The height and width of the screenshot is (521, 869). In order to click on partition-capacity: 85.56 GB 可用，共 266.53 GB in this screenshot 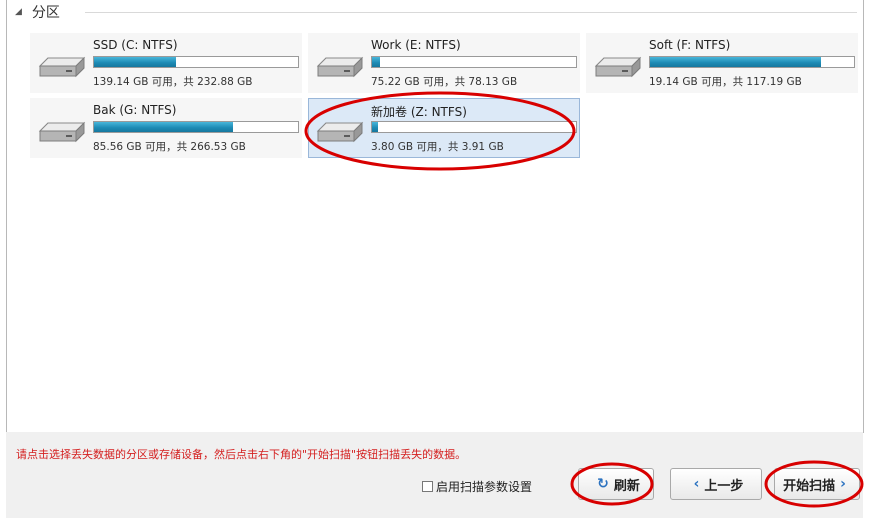, I will do `click(169, 147)`.